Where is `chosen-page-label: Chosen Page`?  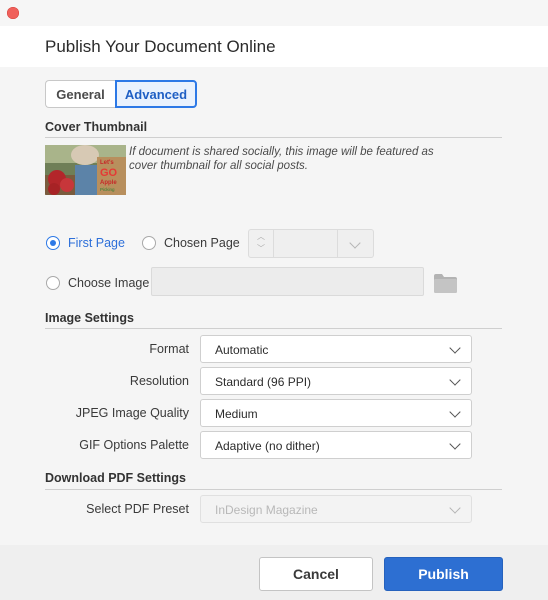
chosen-page-label: Chosen Page is located at coordinates (202, 243).